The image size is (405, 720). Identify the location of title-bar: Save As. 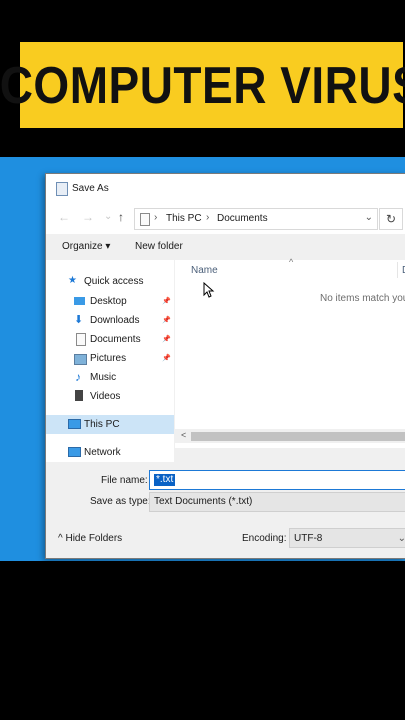
(225, 188).